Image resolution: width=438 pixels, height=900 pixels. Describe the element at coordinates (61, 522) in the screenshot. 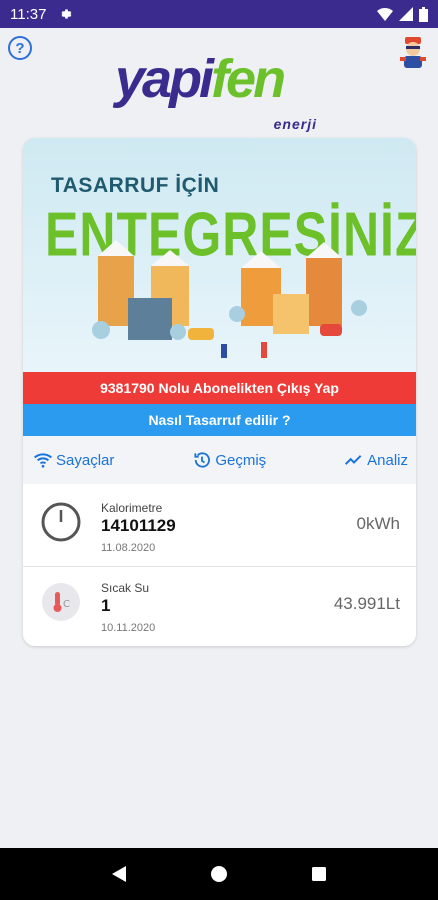

I see `gauge-icon` at that location.